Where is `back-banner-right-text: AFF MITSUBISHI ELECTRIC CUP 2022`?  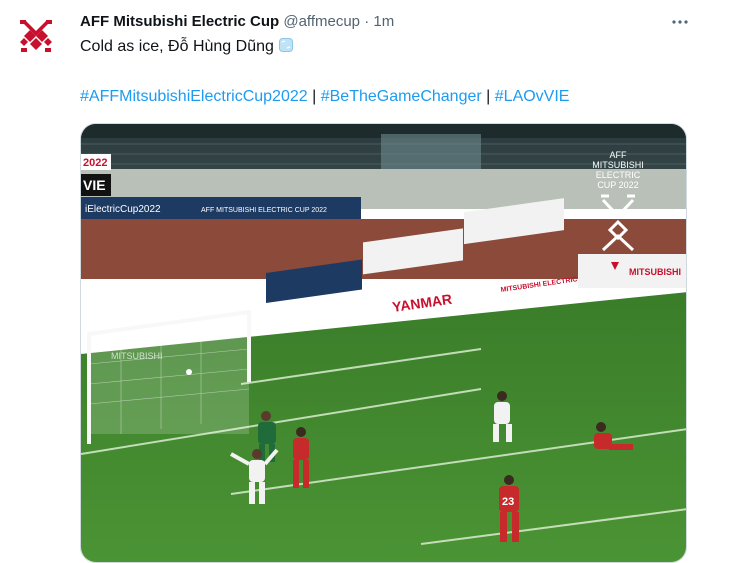
back-banner-right-text: AFF MITSUBISHI ELECTRIC CUP 2022 is located at coordinates (264, 210).